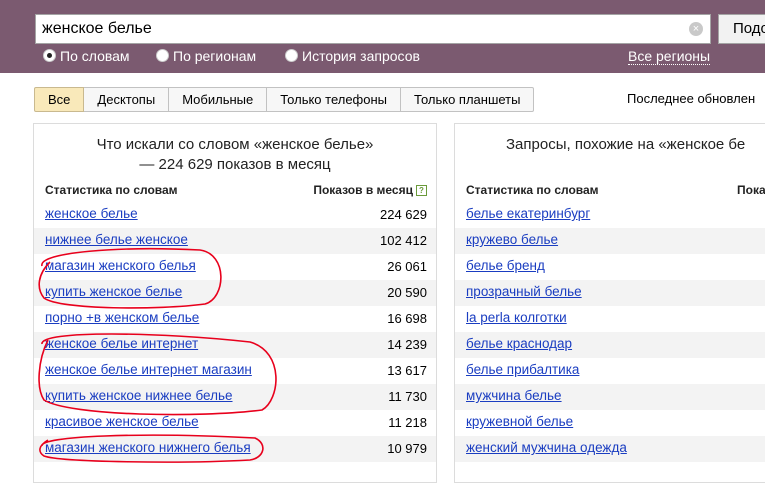 The width and height of the screenshot is (765, 483). Describe the element at coordinates (121, 343) in the screenshot. I see `query-link: женское белье интернет` at that location.